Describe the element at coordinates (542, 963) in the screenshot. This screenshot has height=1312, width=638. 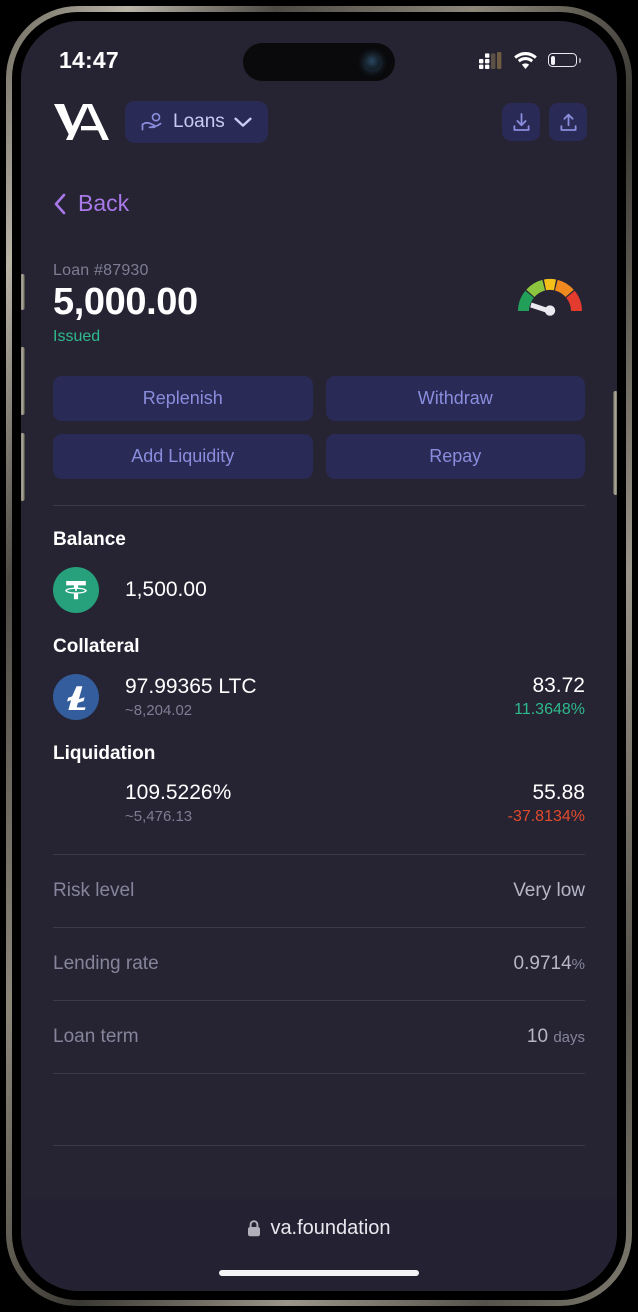
I see `lending-rate-number: 0.9714` at that location.